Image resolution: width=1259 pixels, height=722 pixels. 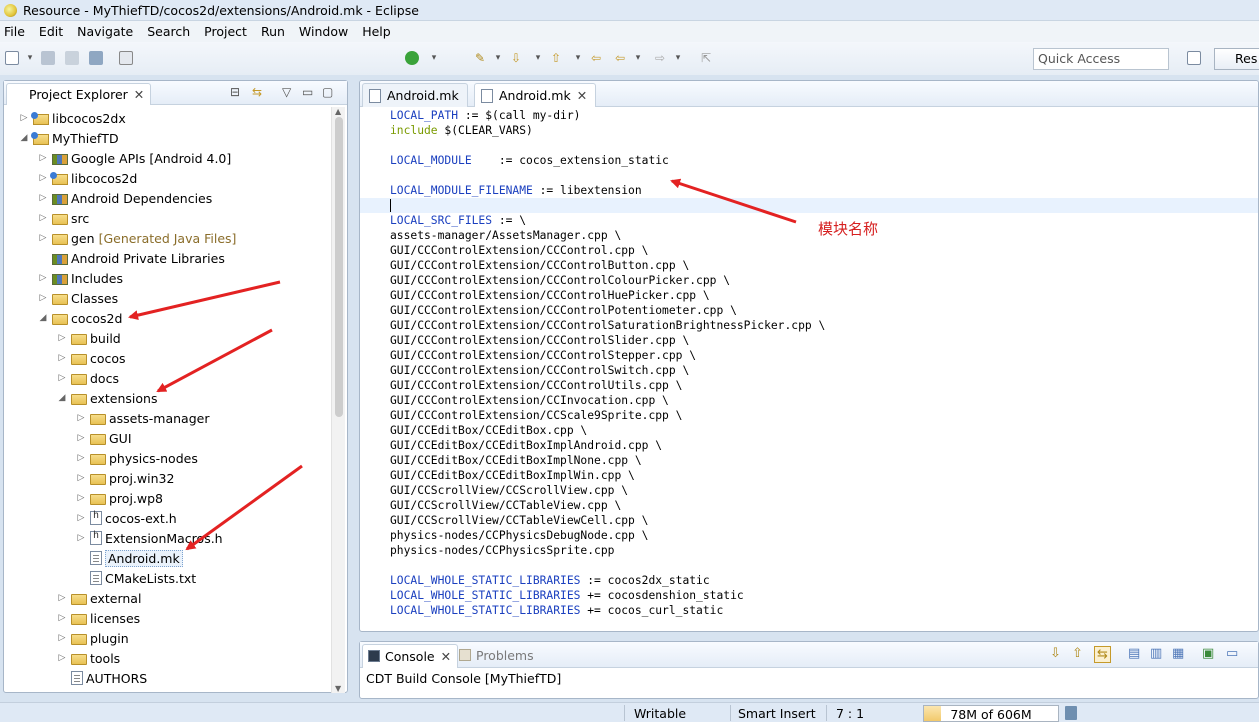 What do you see at coordinates (620, 58) in the screenshot?
I see `back-icon: ⇦` at bounding box center [620, 58].